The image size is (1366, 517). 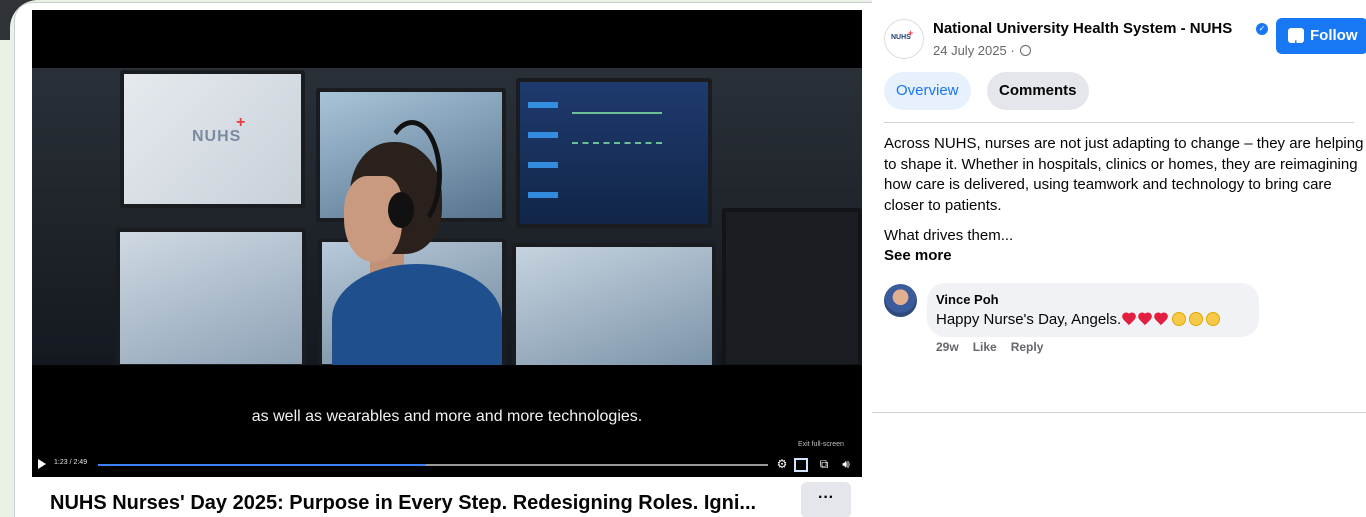 I want to click on page-avatar: NUHS +, so click(x=904, y=39).